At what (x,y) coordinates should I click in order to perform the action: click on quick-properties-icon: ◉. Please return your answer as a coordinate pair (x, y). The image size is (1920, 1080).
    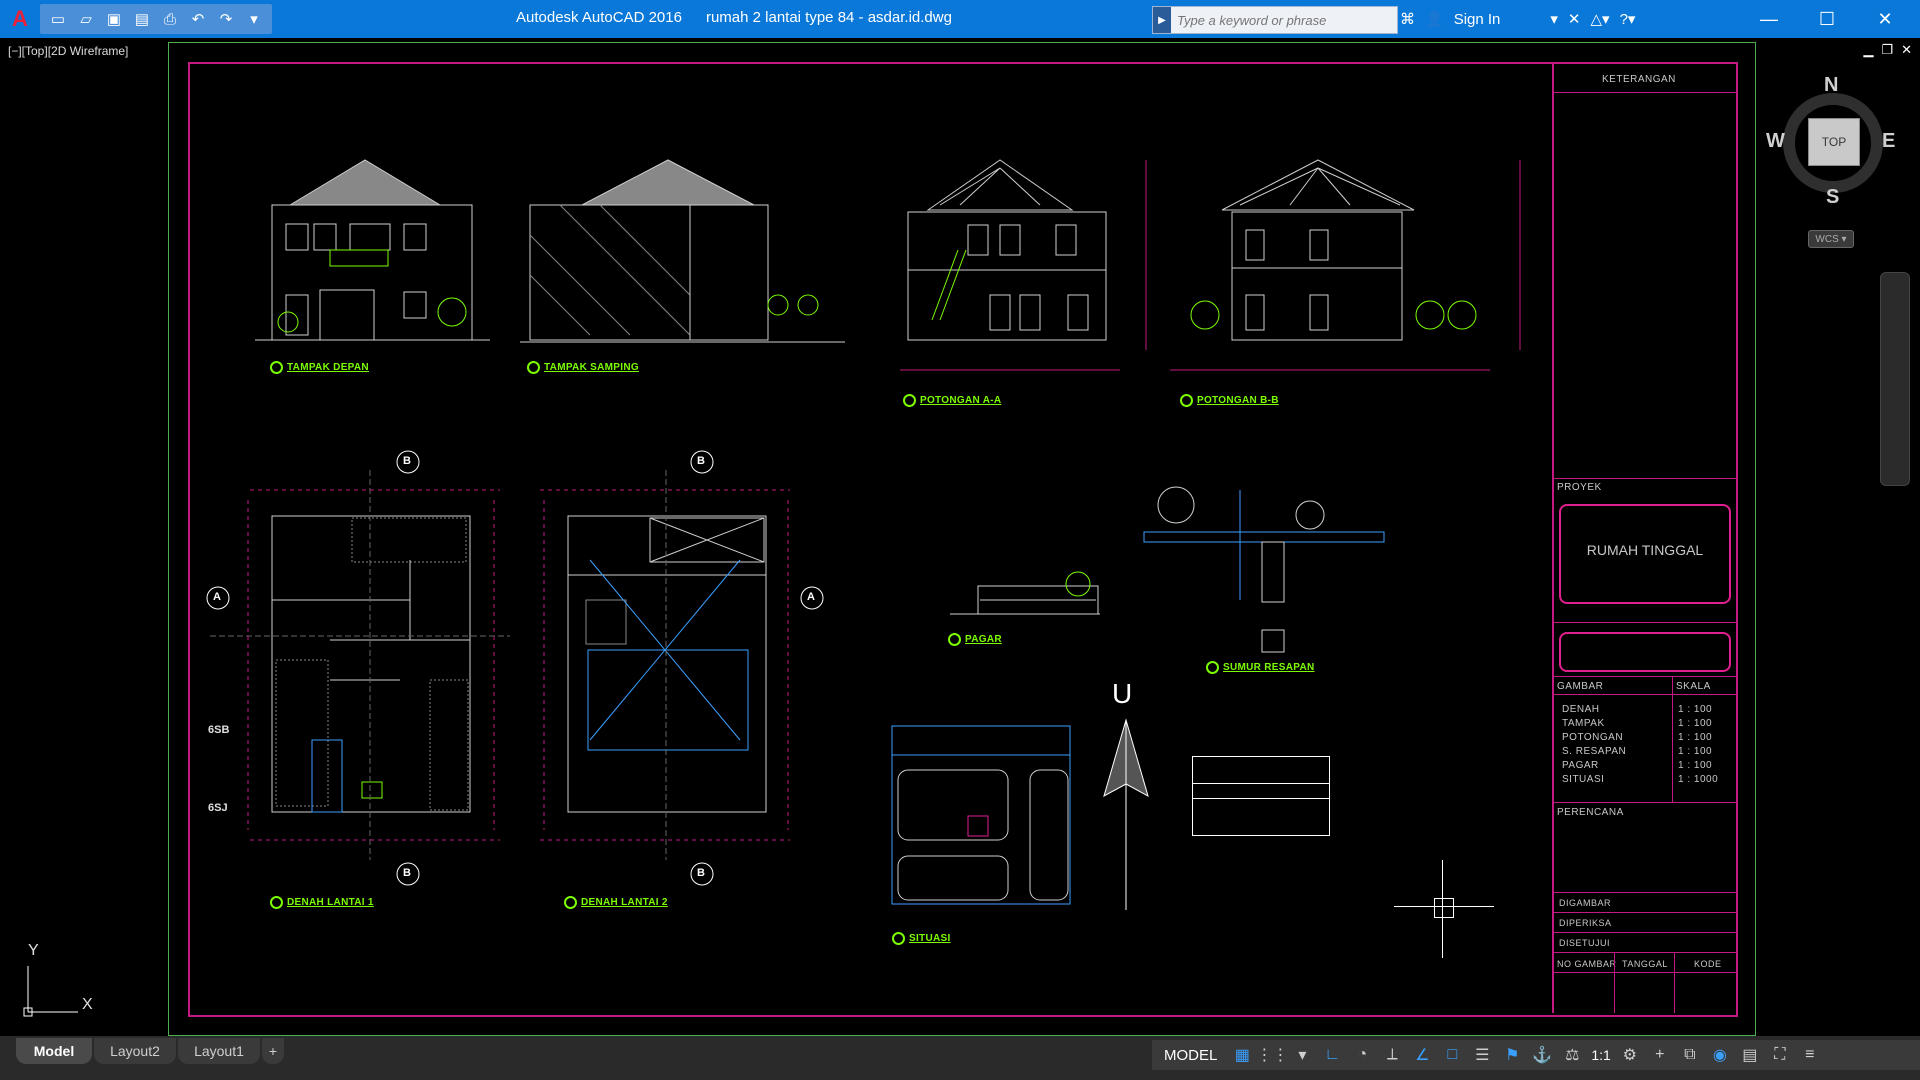
    Looking at the image, I should click on (1720, 1055).